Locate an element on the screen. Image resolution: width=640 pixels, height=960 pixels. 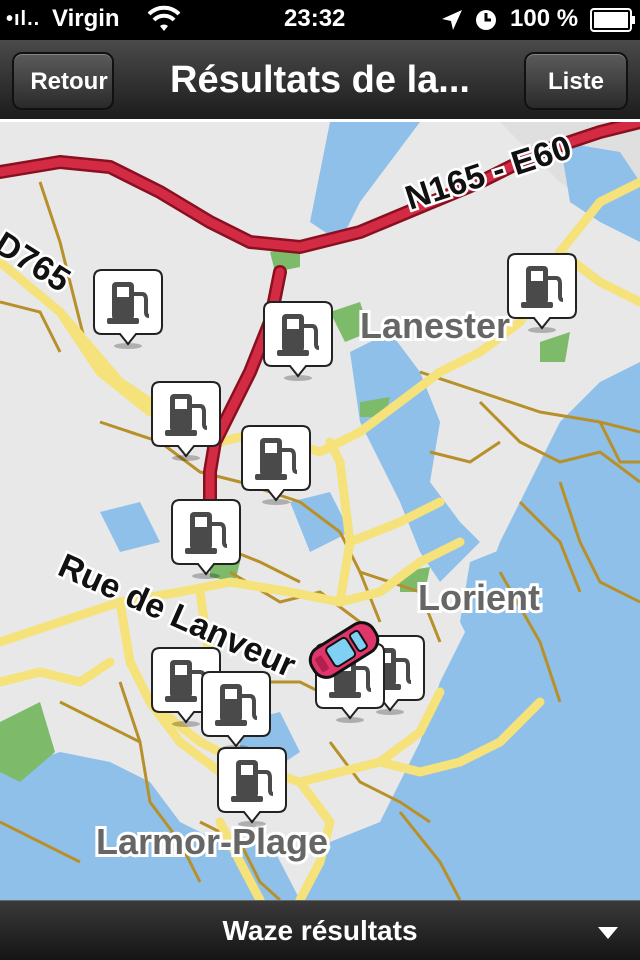
clock: 23:32 is located at coordinates (315, 18).